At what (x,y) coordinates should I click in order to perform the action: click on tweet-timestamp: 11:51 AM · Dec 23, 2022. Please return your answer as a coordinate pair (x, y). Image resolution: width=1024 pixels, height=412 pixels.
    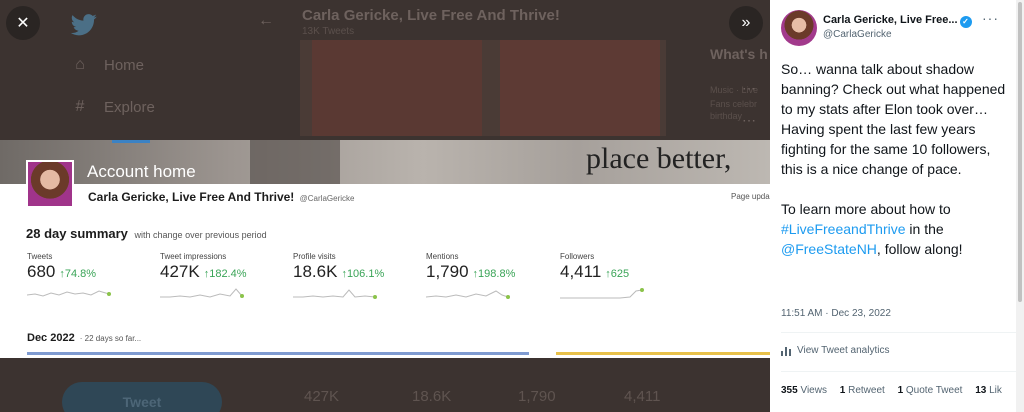
    Looking at the image, I should click on (836, 313).